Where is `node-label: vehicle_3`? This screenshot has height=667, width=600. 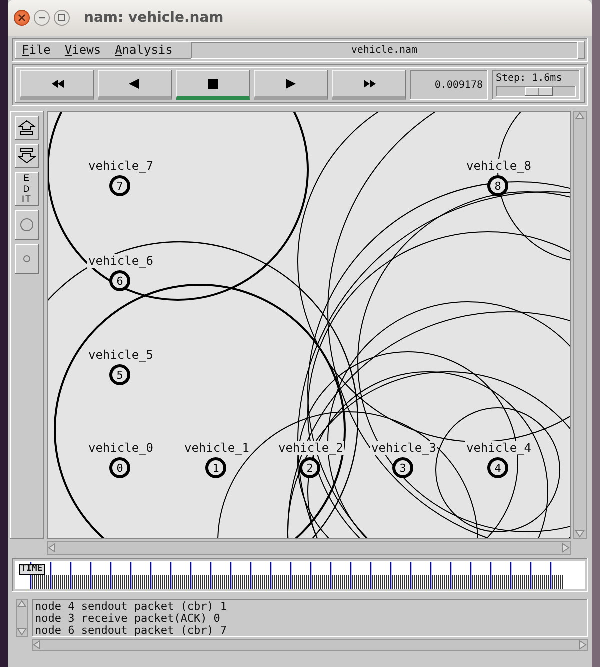
node-label: vehicle_3 is located at coordinates (404, 448).